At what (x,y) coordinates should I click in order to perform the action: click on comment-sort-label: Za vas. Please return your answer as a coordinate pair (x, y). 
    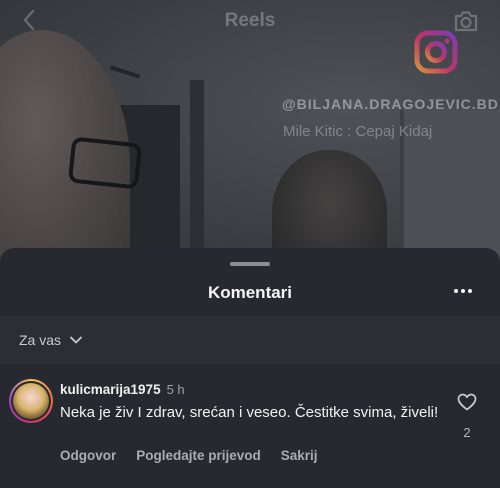
    Looking at the image, I should click on (40, 340).